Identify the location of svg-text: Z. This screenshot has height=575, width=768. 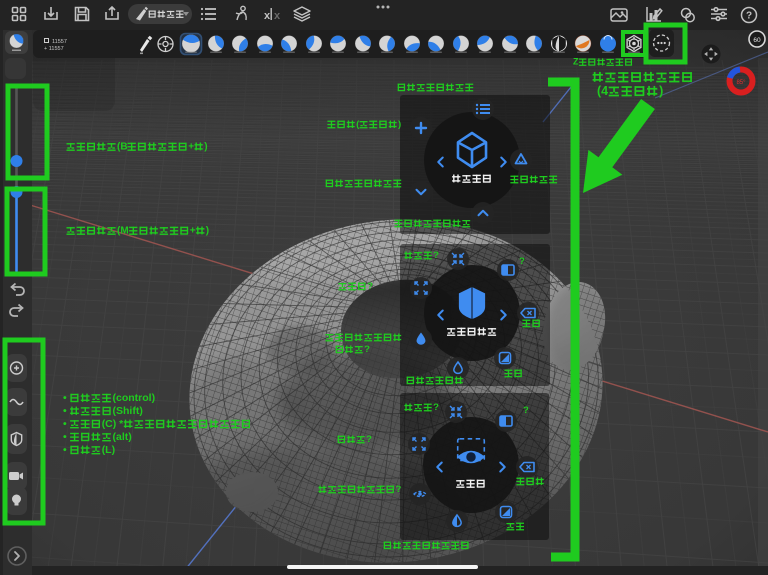
(576, 62).